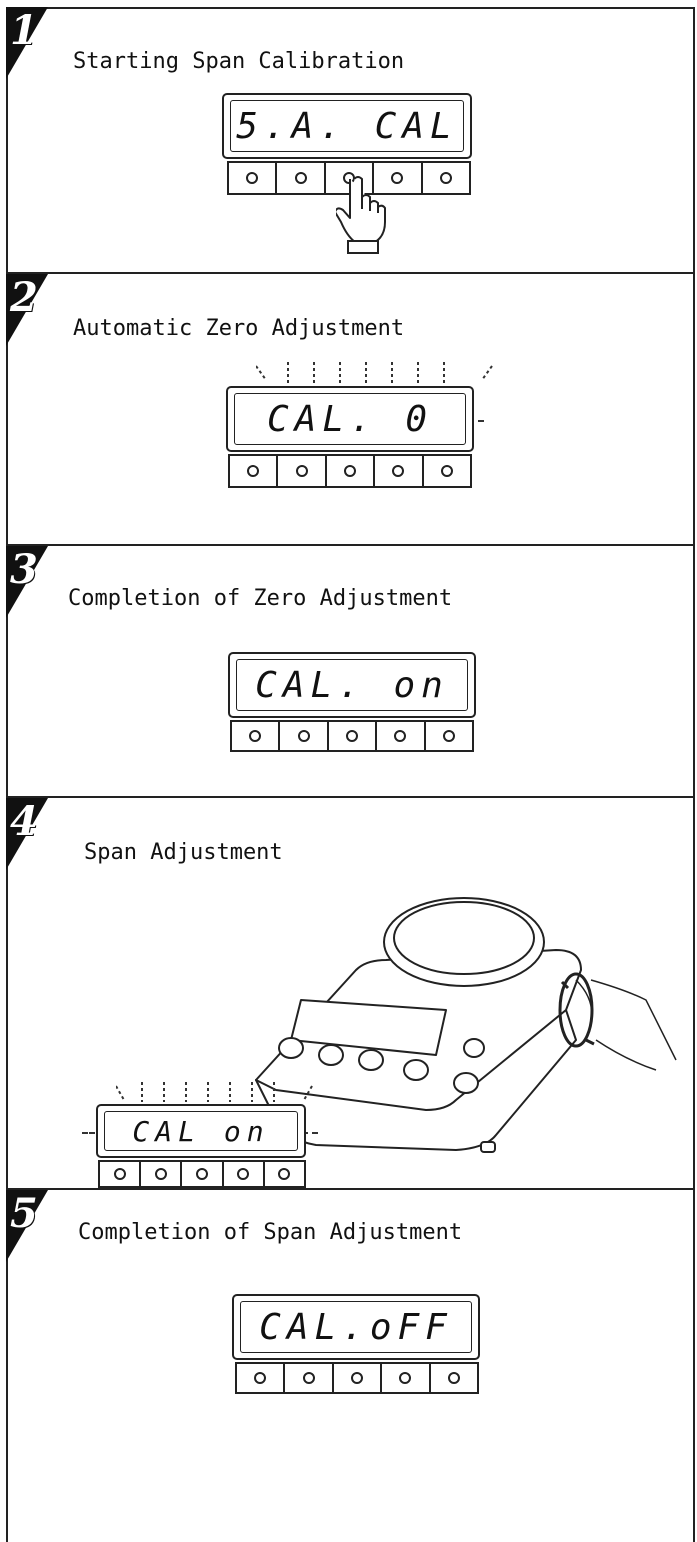  What do you see at coordinates (183, 852) in the screenshot?
I see `step-title: Span Adjustment` at bounding box center [183, 852].